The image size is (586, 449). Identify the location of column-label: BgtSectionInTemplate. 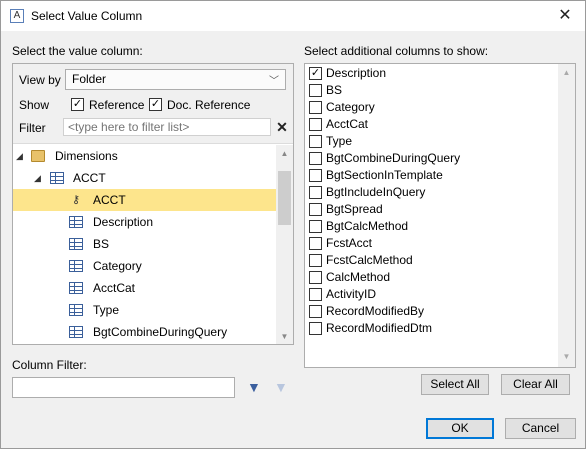
(384, 175).